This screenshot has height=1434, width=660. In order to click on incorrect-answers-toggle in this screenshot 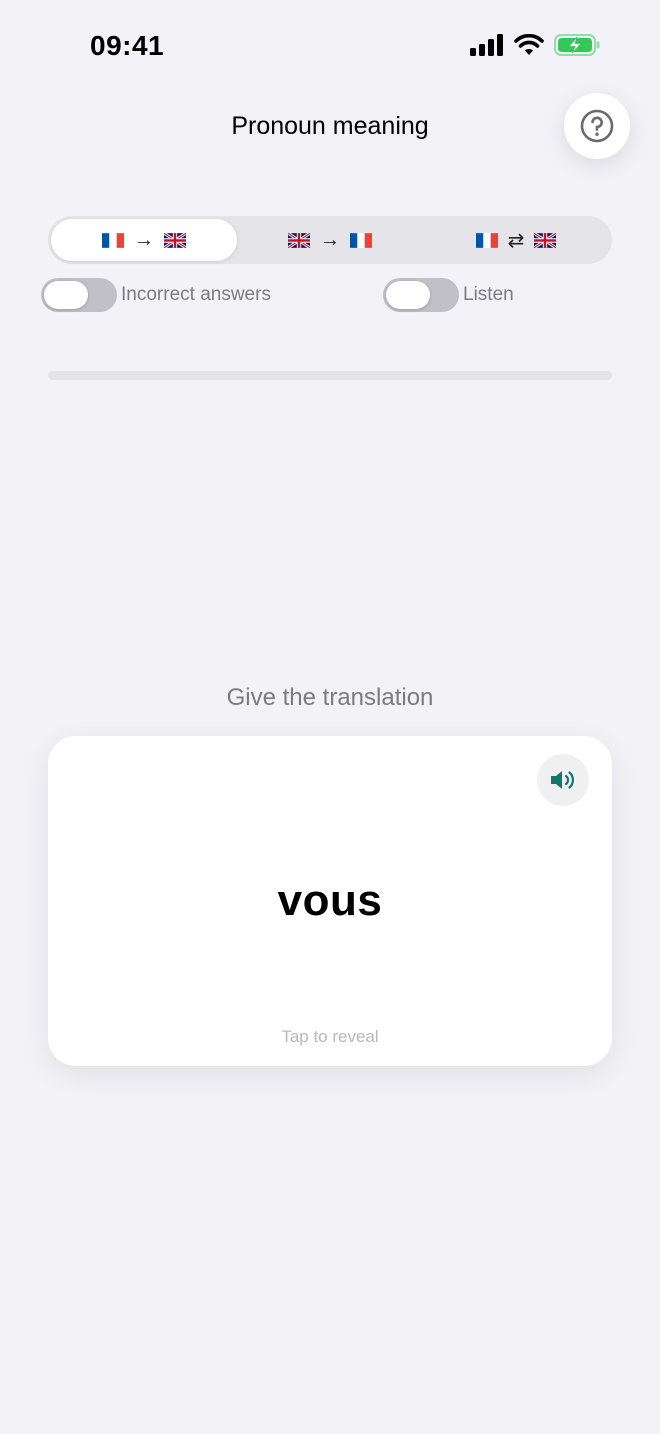, I will do `click(79, 295)`.